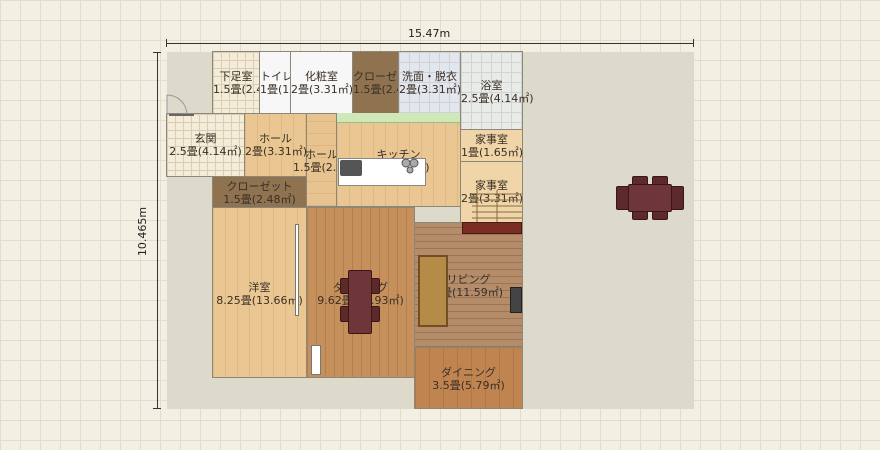 This screenshot has height=450, width=880. Describe the element at coordinates (468, 385) in the screenshot. I see `room-size: 3.5畳(5.79㎡)` at that location.